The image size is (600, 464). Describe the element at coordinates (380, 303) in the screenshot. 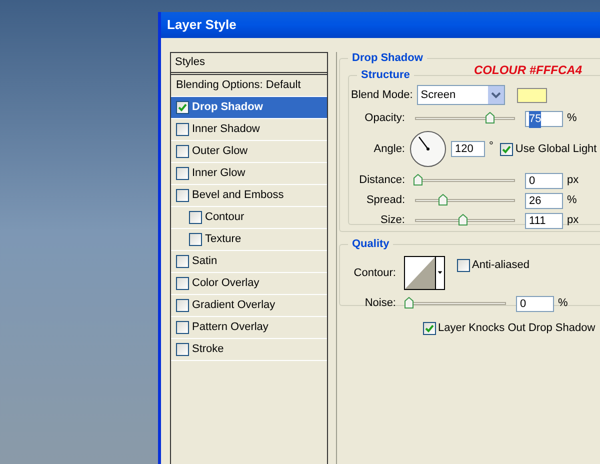

I see `field-label: Noise:` at that location.